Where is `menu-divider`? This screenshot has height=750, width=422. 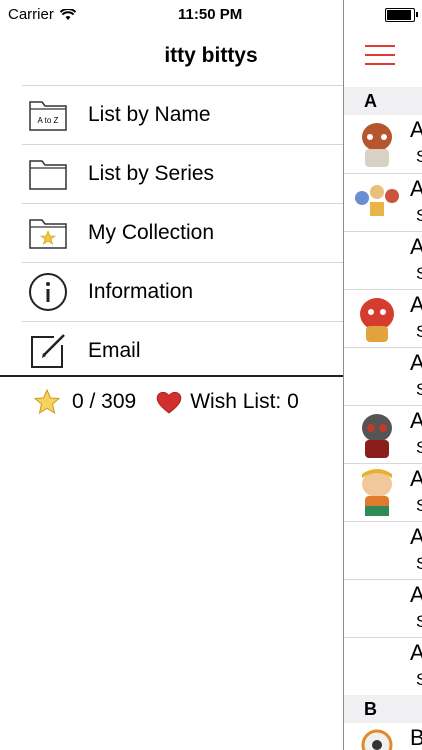
menu-divider is located at coordinates (171, 376).